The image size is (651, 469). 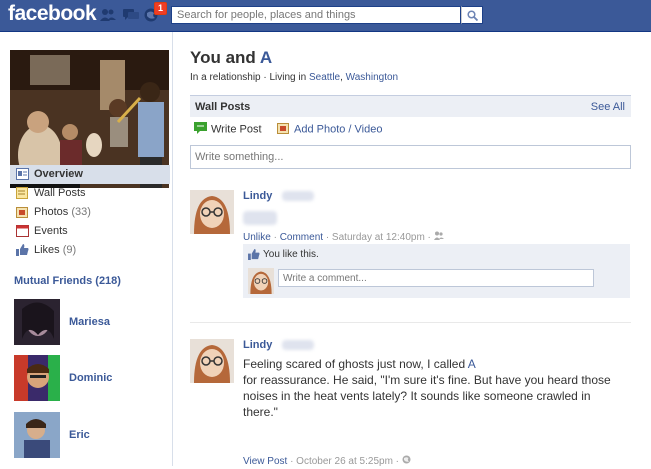 What do you see at coordinates (406, 461) in the screenshot?
I see `public-globe-icon` at bounding box center [406, 461].